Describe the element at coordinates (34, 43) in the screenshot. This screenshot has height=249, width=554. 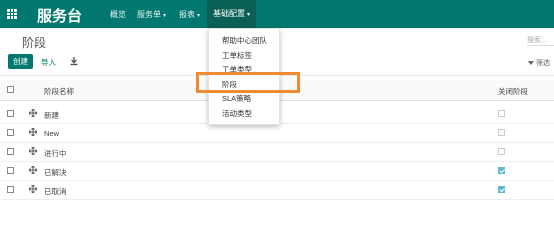
I see `page-title: 阶段` at that location.